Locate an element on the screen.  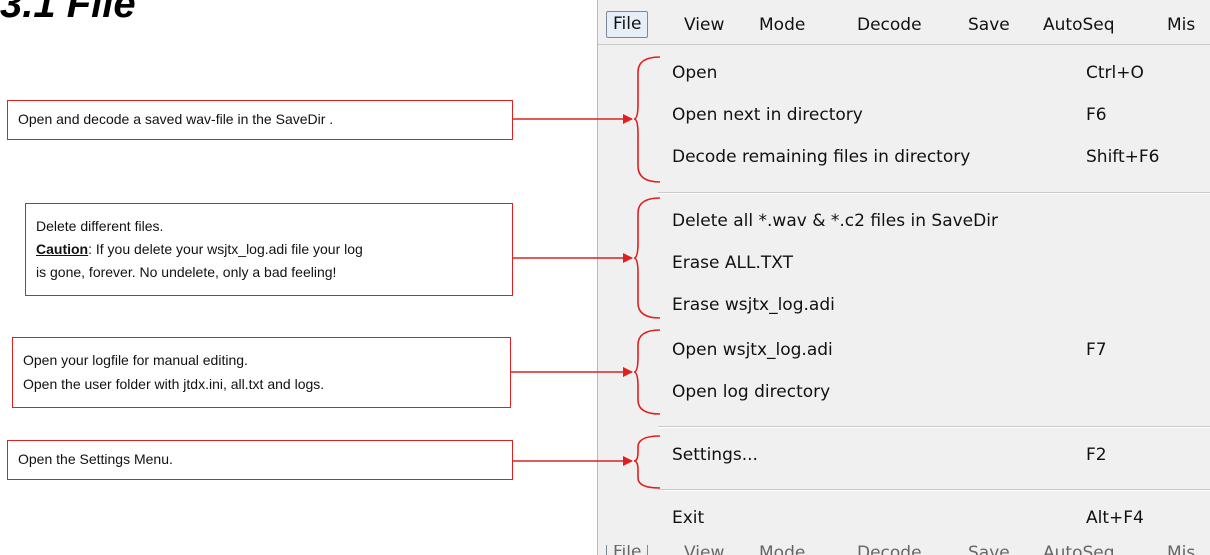
annotation-overlay is located at coordinates (586, 272).